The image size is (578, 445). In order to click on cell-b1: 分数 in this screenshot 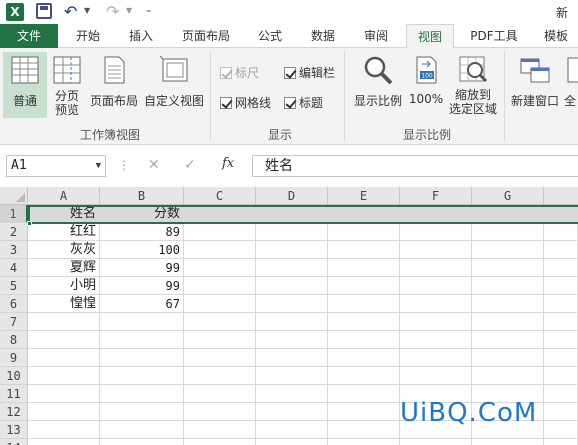, I will do `click(142, 214)`.